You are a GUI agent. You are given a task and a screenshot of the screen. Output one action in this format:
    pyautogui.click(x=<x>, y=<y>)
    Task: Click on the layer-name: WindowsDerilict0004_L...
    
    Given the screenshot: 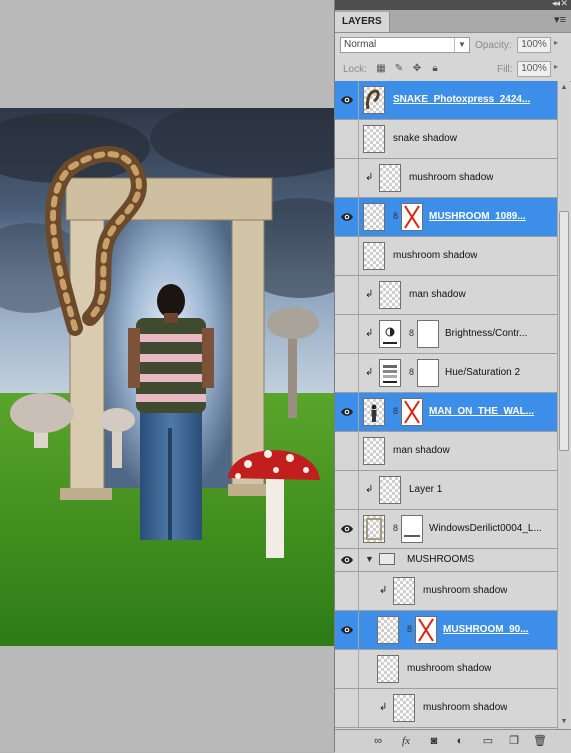 What is the action you would take?
    pyautogui.click(x=485, y=528)
    